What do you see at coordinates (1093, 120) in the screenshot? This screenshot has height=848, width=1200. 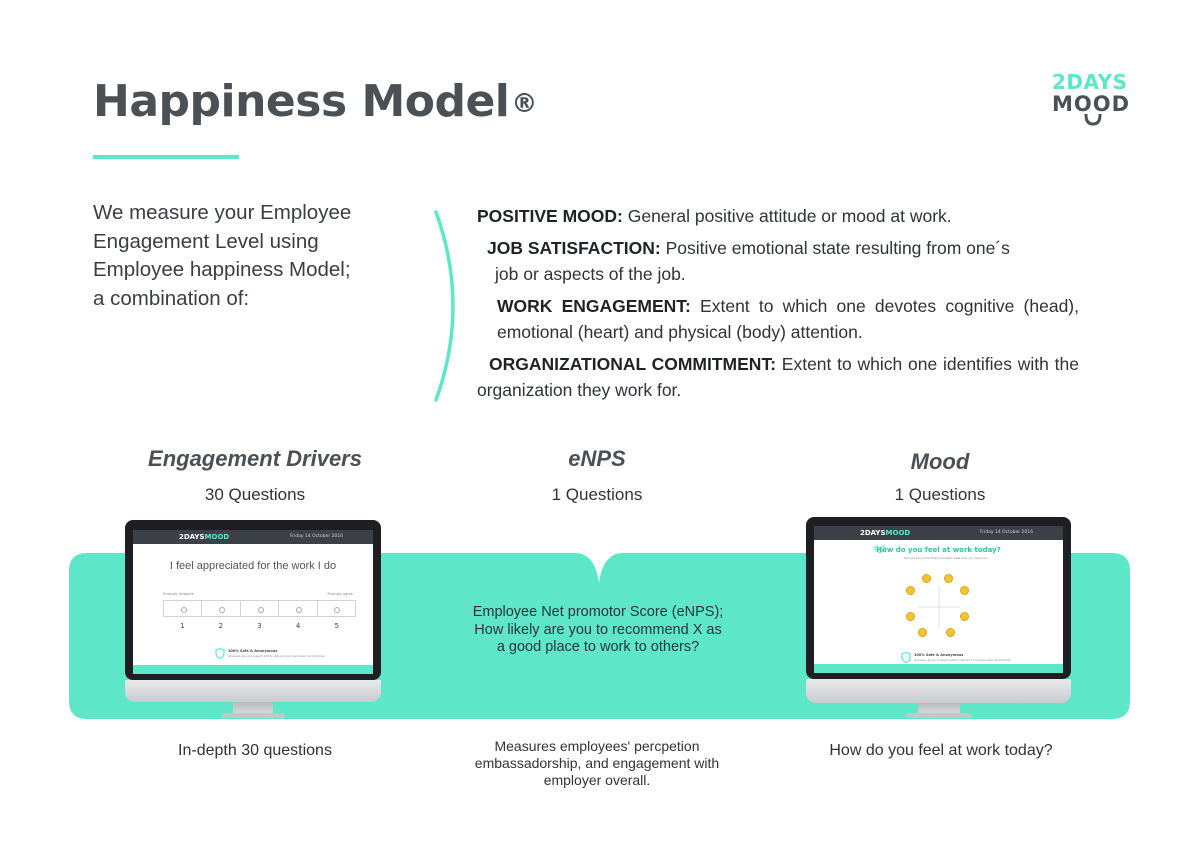 I see `logo-smile-icon` at bounding box center [1093, 120].